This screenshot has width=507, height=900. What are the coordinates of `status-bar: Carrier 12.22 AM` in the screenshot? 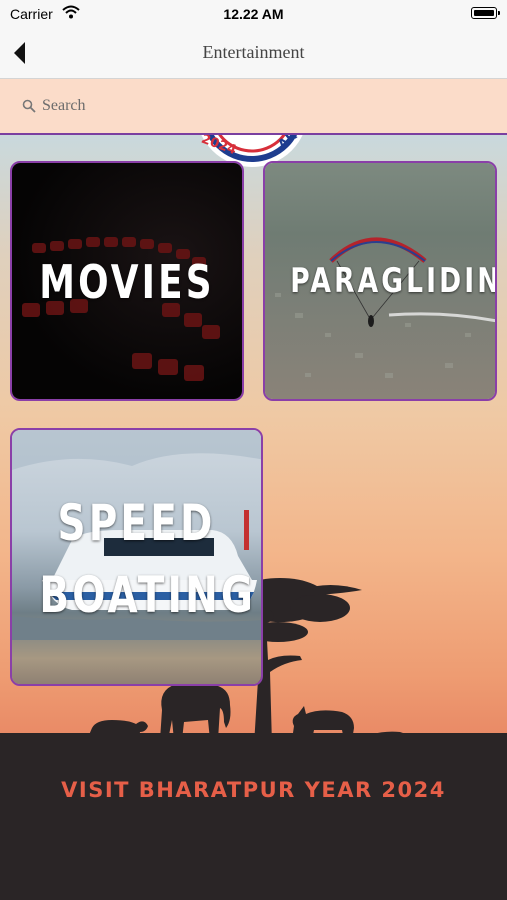 It's located at (253, 14).